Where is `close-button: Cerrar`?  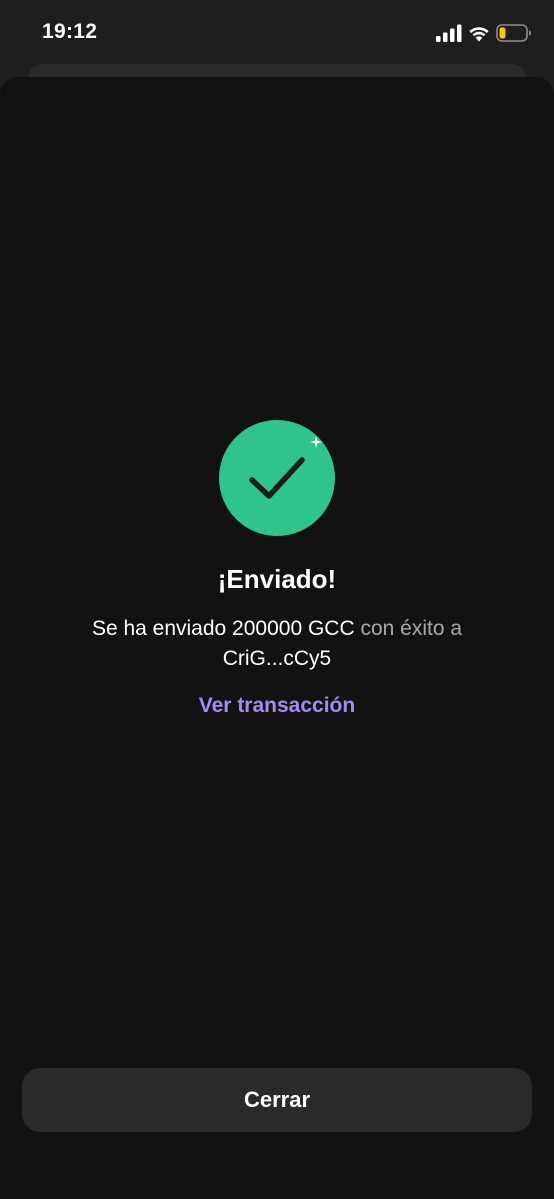
close-button: Cerrar is located at coordinates (277, 1100).